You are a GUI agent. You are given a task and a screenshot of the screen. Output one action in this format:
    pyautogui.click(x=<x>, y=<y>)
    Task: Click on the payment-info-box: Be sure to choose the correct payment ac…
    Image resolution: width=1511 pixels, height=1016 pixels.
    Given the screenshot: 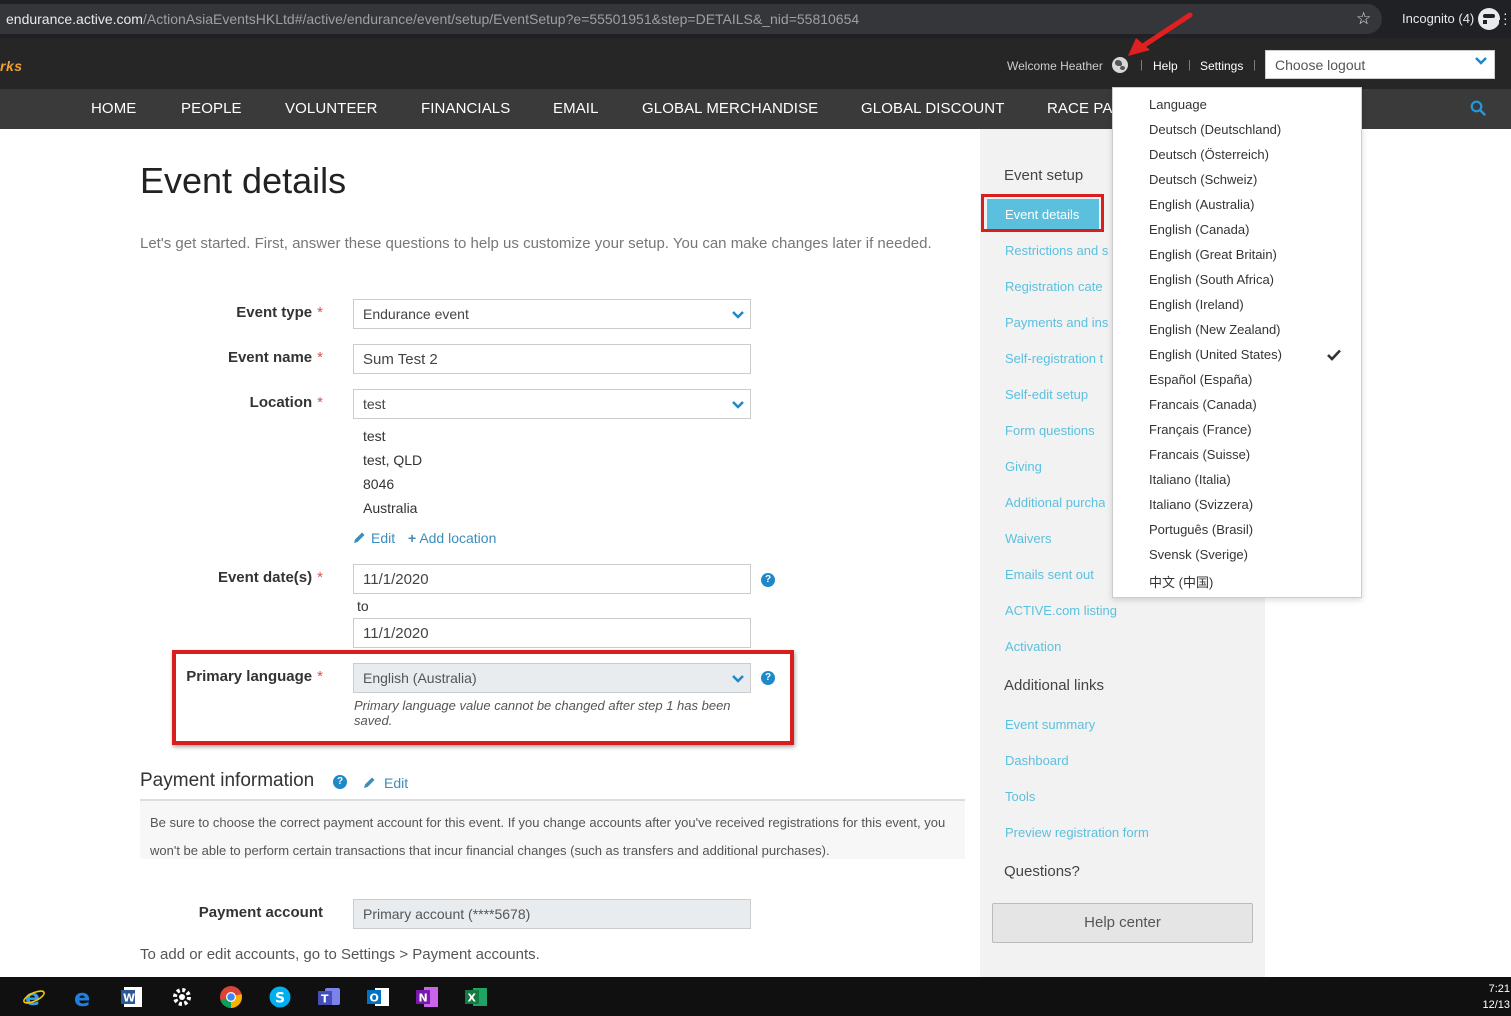 What is the action you would take?
    pyautogui.click(x=552, y=830)
    